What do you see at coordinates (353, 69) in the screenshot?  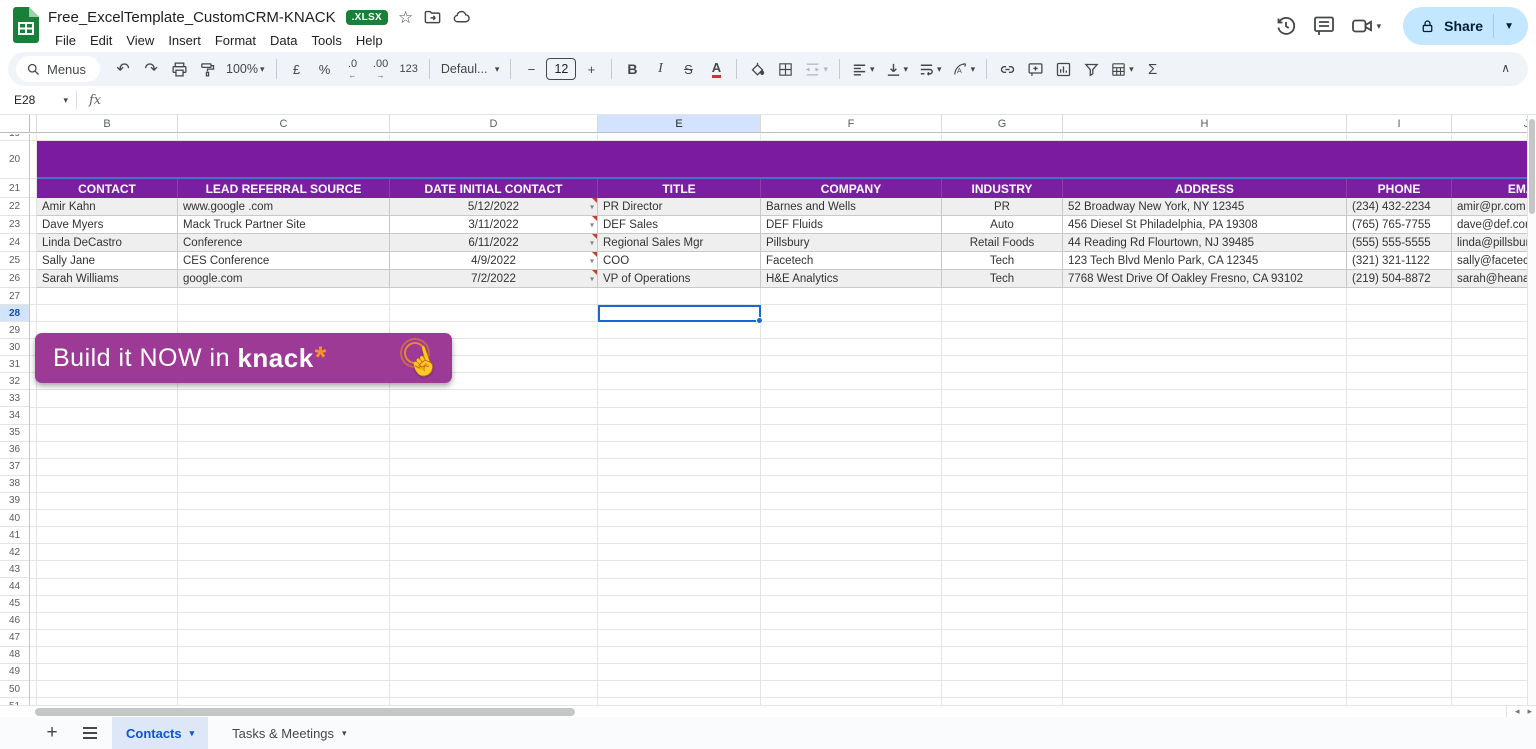 I see `decrease-decimal-button: .0 ←` at bounding box center [353, 69].